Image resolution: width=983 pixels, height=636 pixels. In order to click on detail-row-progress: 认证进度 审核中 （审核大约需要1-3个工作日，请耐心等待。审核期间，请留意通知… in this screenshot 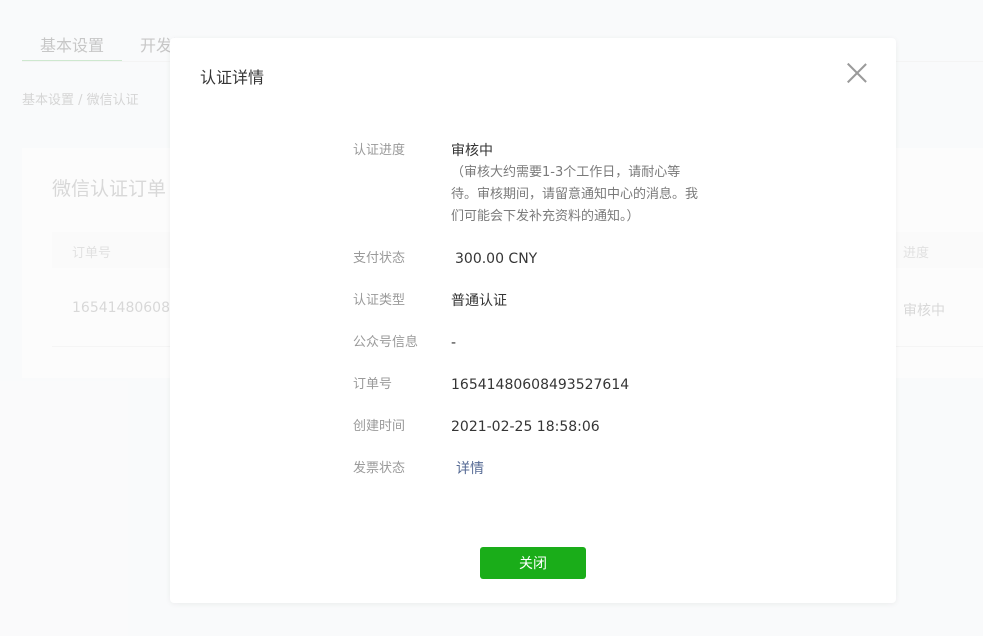, I will do `click(553, 184)`.